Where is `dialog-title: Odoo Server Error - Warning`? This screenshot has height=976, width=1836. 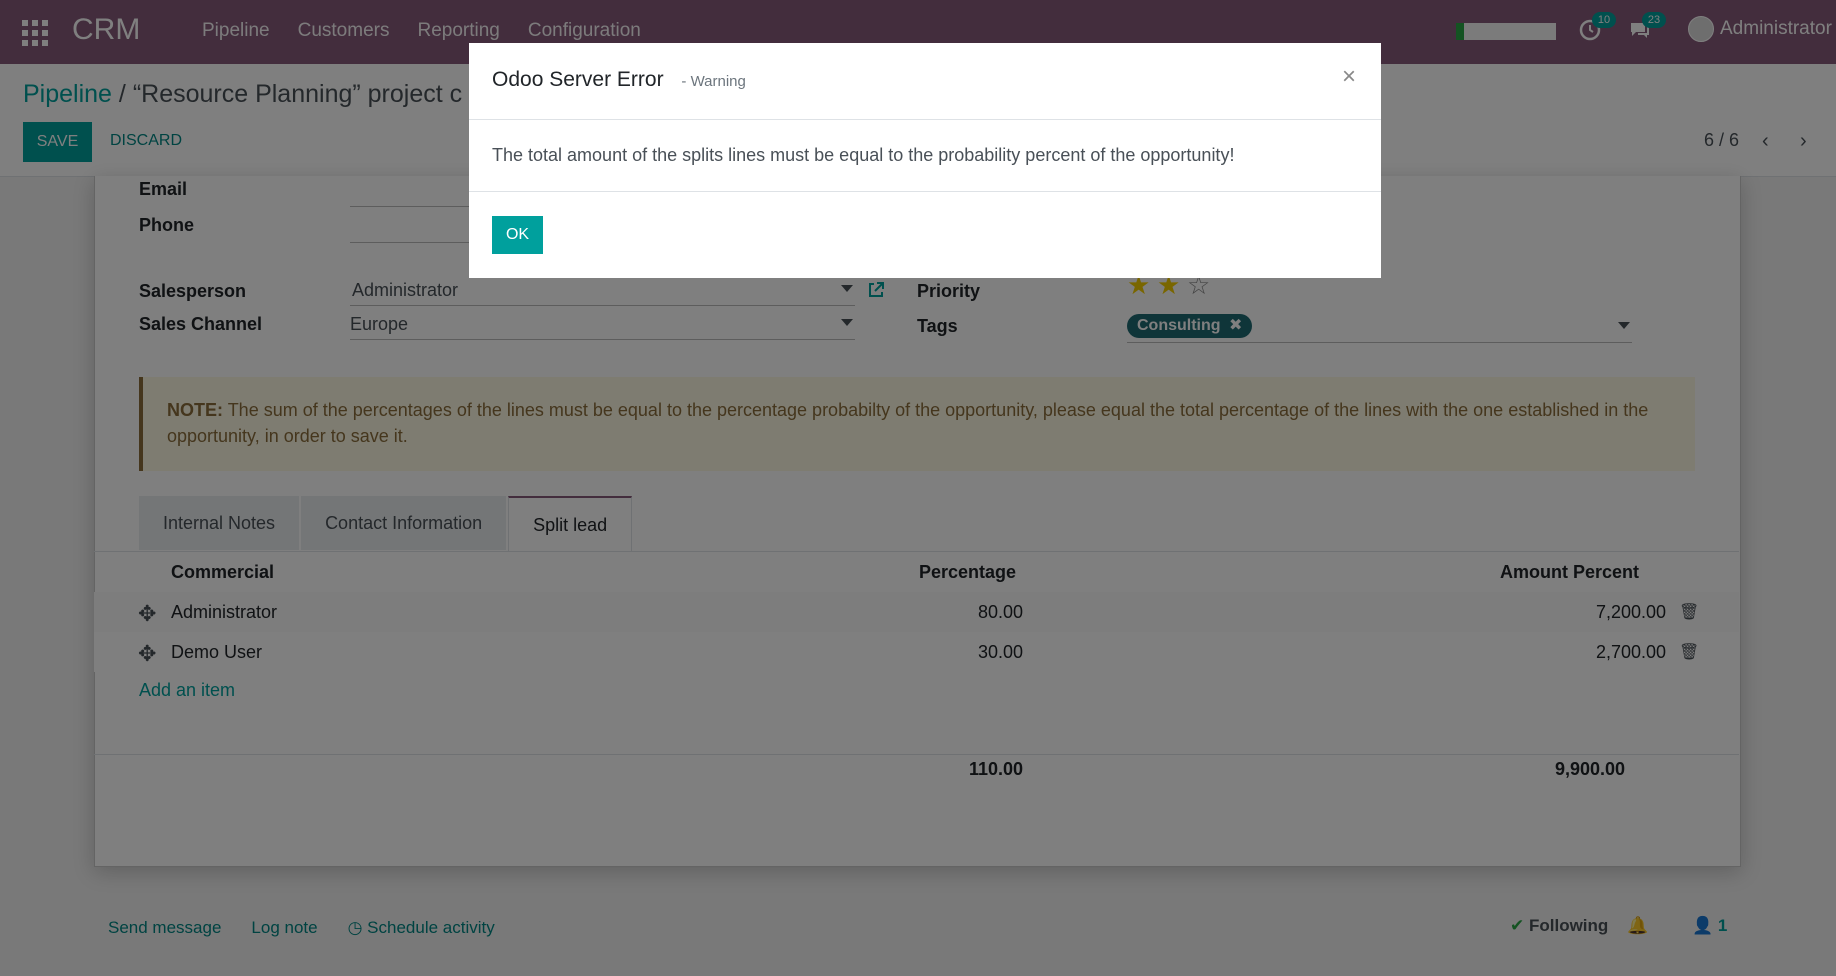
dialog-title: Odoo Server Error - Warning is located at coordinates (619, 80).